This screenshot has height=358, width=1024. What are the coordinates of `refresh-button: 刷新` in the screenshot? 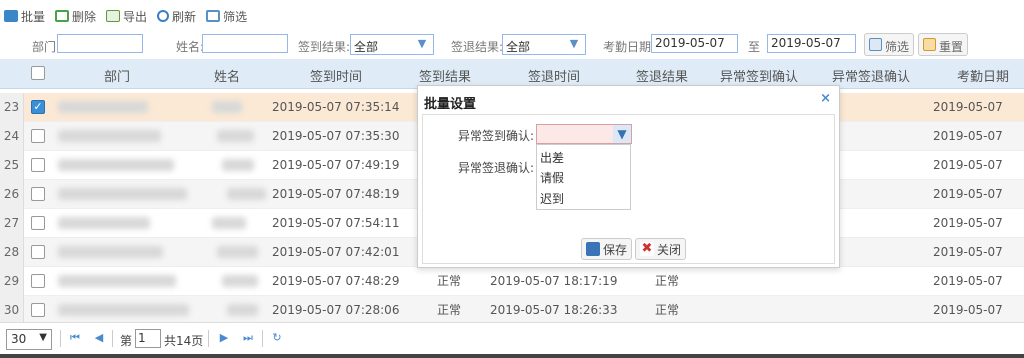 It's located at (176, 16).